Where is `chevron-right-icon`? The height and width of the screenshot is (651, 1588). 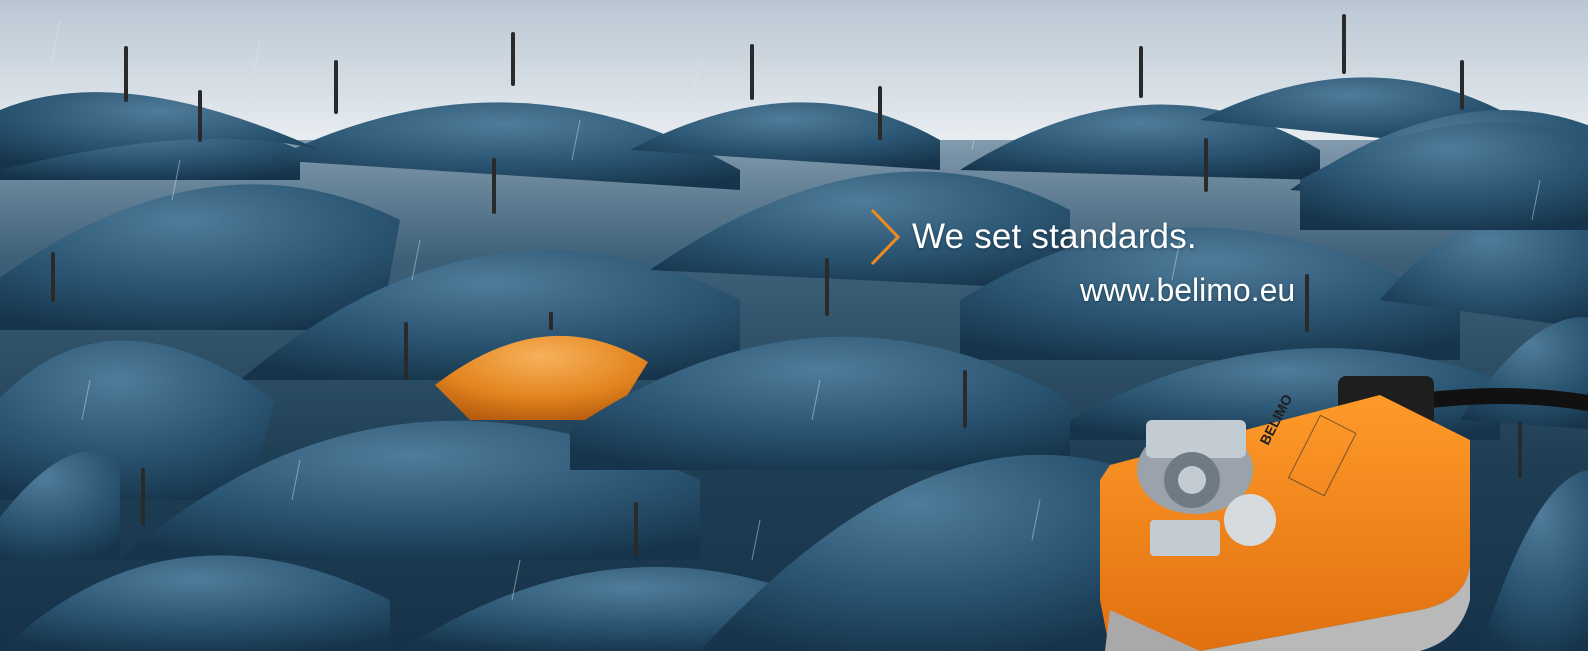 chevron-right-icon is located at coordinates (885, 237).